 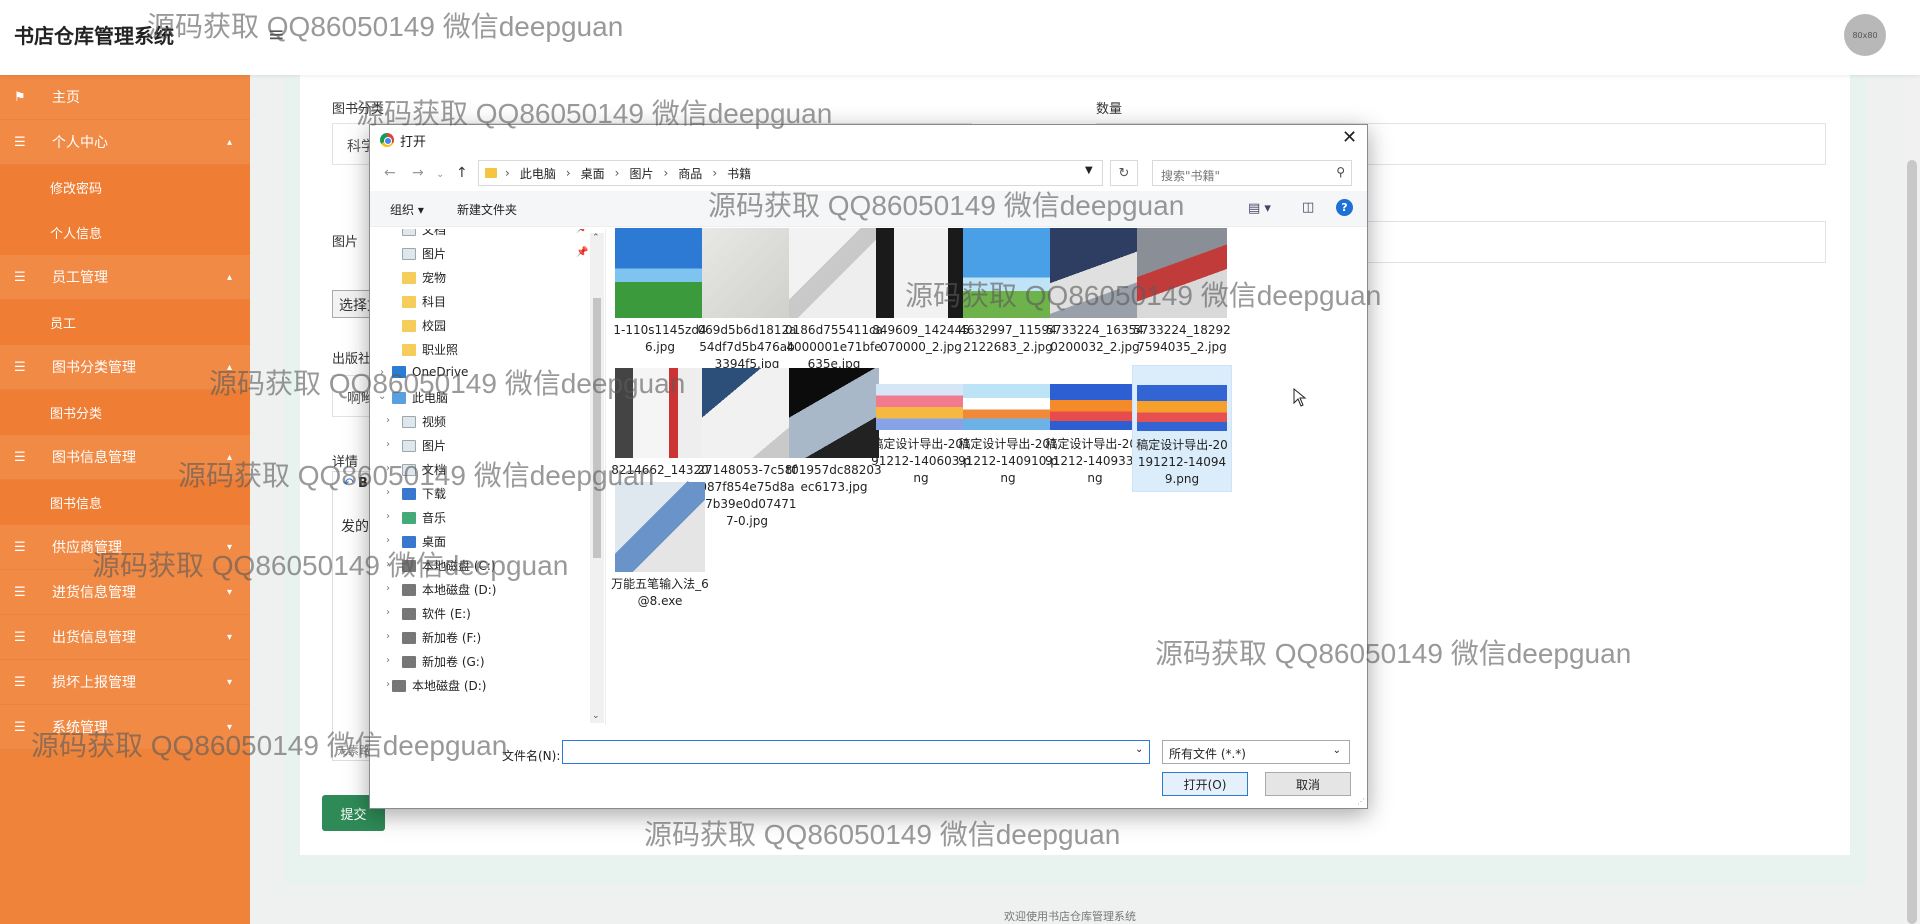 I want to click on breadcrumb-item: 桌面, so click(x=593, y=173).